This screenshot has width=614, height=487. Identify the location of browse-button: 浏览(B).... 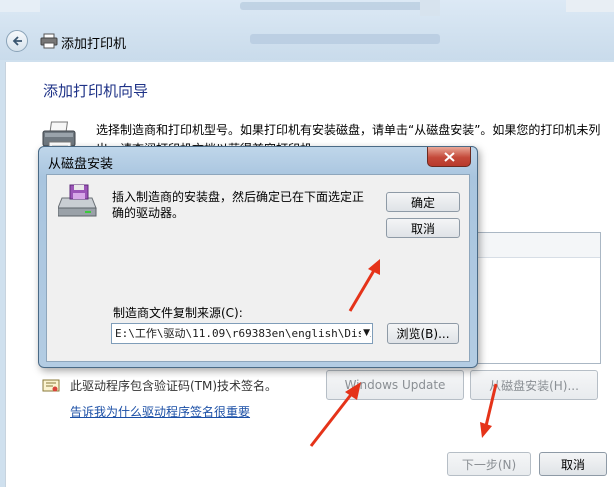
(423, 333).